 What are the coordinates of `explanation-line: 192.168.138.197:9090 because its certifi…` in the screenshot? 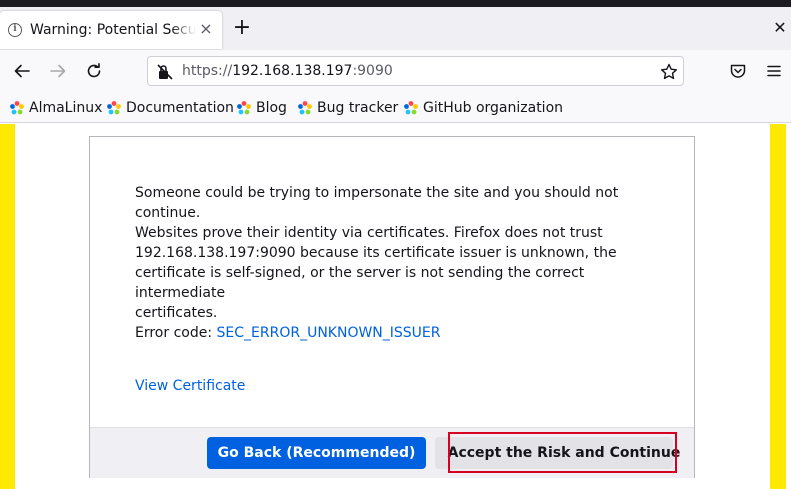 It's located at (376, 253).